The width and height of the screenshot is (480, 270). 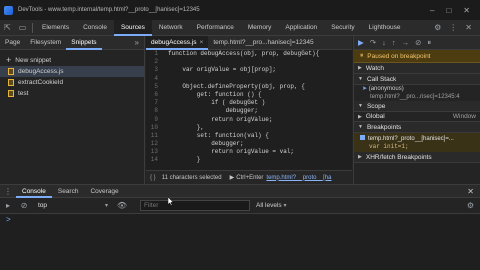 I want to click on line-number: 9, so click(x=154, y=120).